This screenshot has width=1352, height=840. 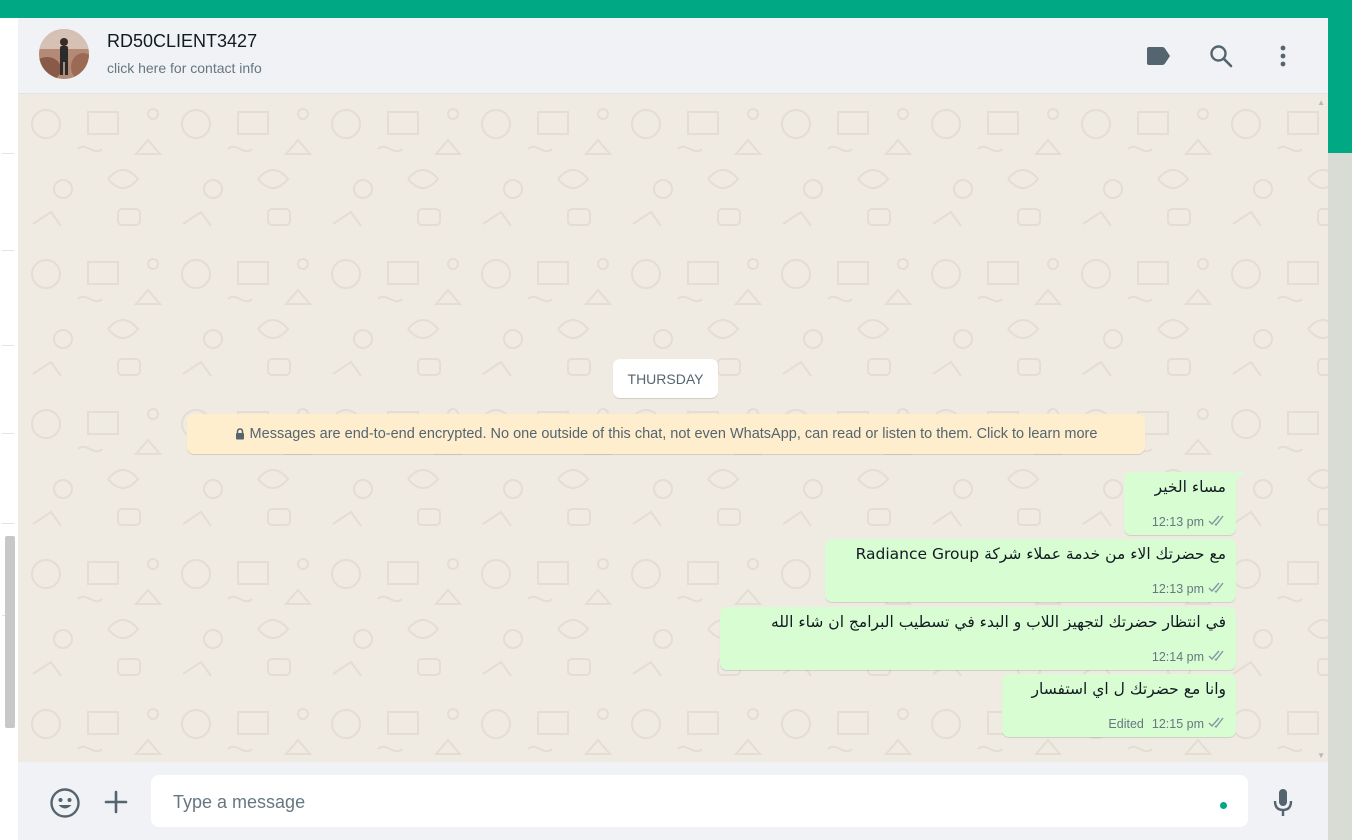 I want to click on contact-name: RD50CLIENT3427, so click(x=182, y=41).